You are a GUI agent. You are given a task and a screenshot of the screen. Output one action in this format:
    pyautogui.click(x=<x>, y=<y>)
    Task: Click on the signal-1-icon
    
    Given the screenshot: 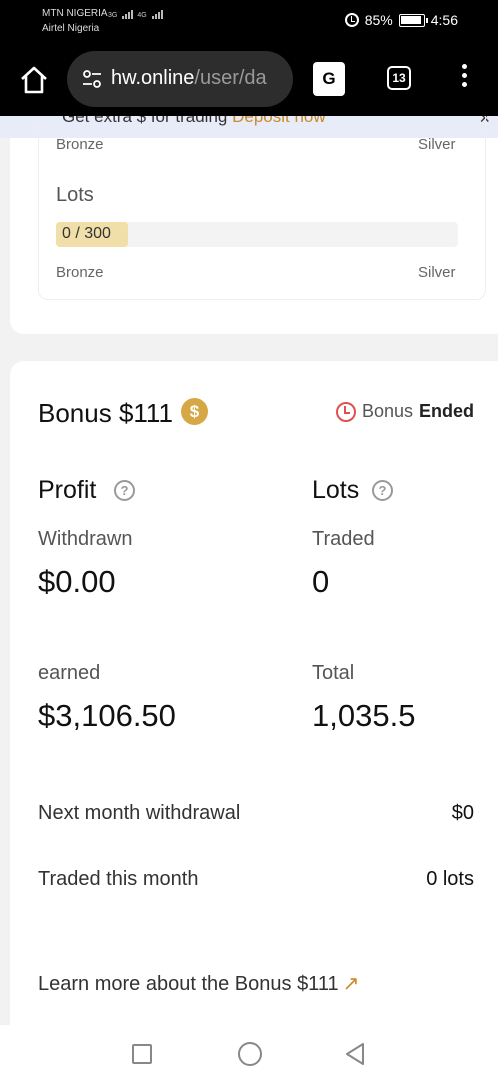 What is the action you would take?
    pyautogui.click(x=128, y=14)
    